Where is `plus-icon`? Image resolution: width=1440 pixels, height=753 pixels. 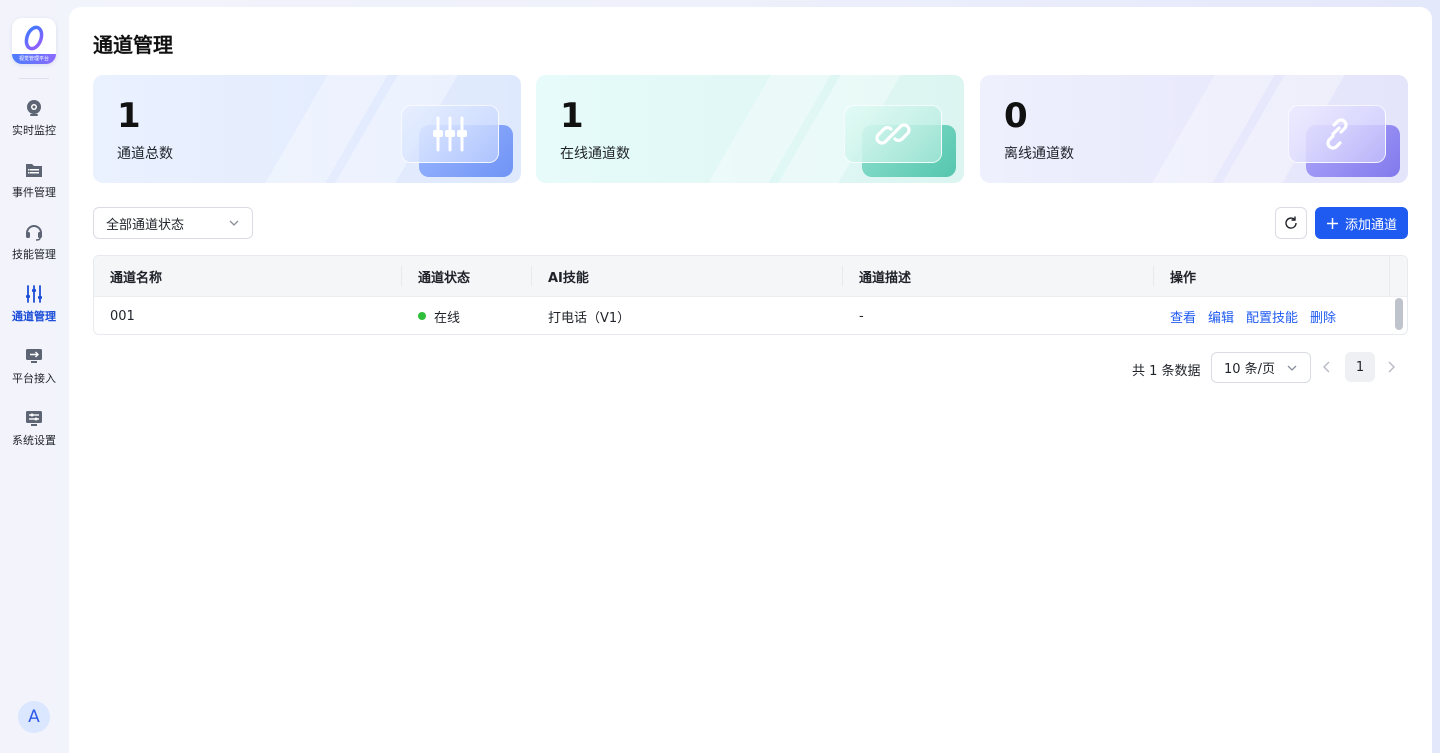
plus-icon is located at coordinates (1332, 223).